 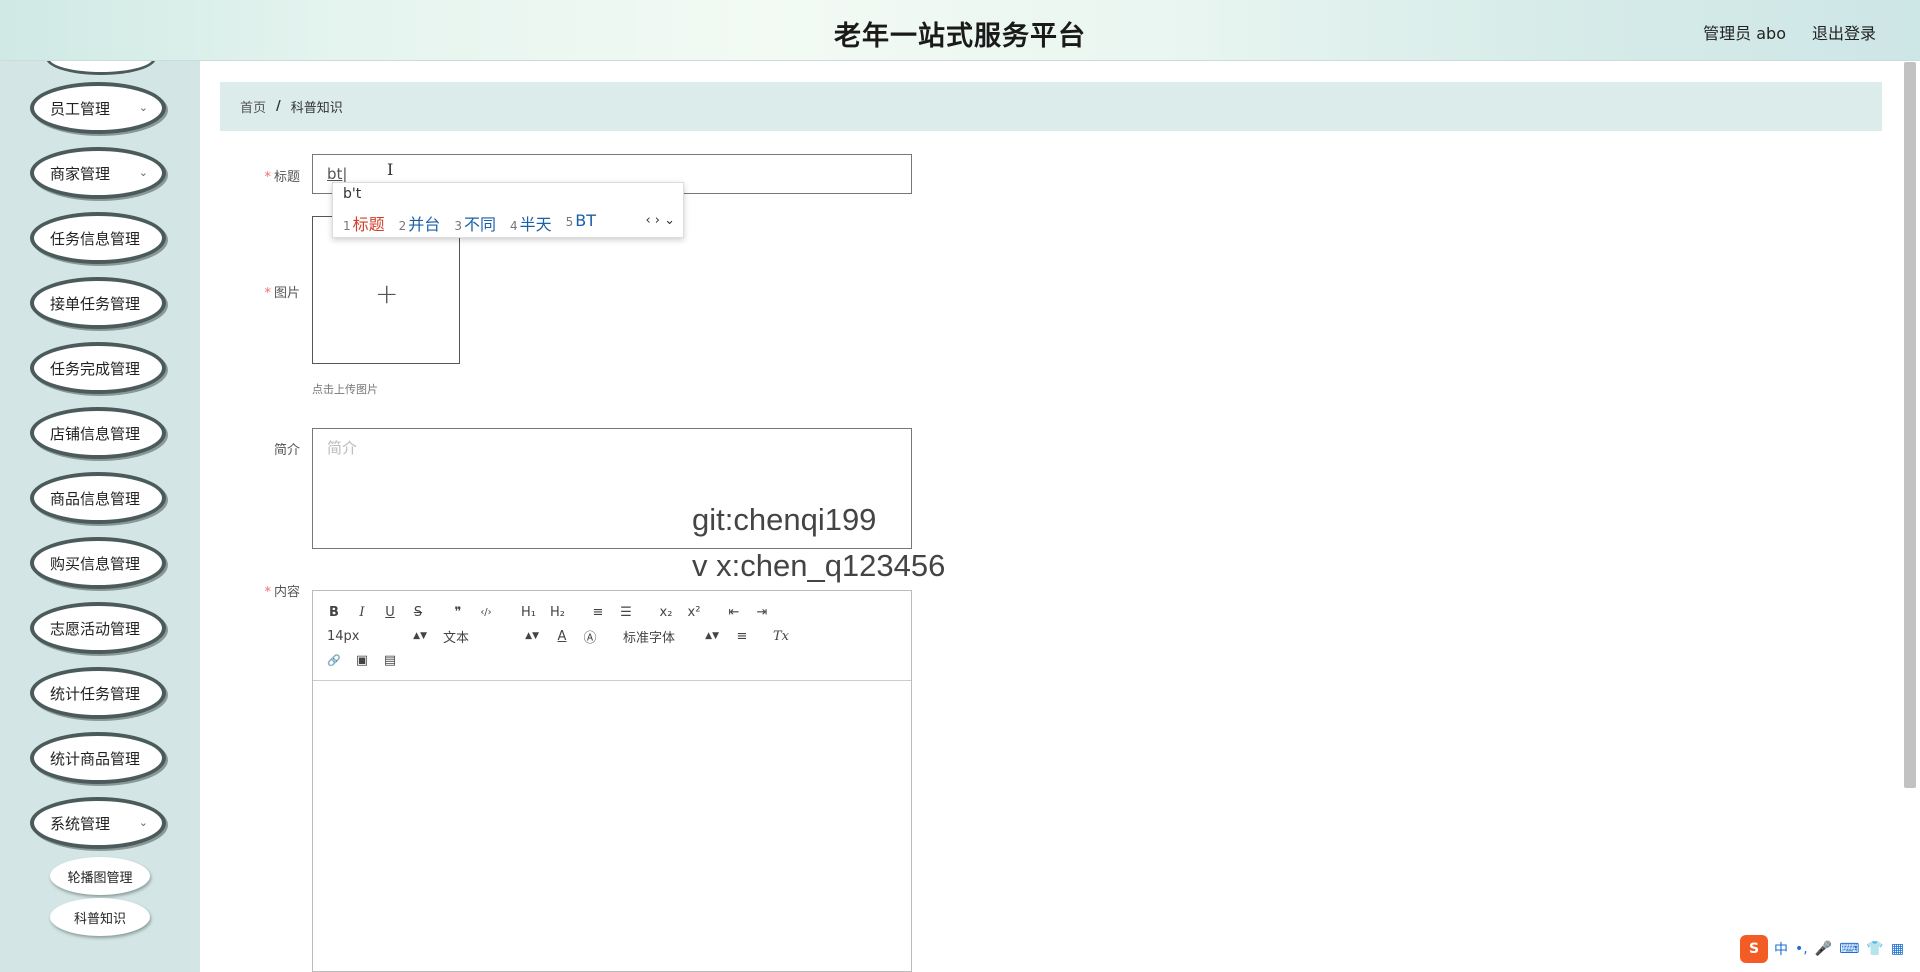 What do you see at coordinates (80, 108) in the screenshot?
I see `sidebar-item-label: 员工管理` at bounding box center [80, 108].